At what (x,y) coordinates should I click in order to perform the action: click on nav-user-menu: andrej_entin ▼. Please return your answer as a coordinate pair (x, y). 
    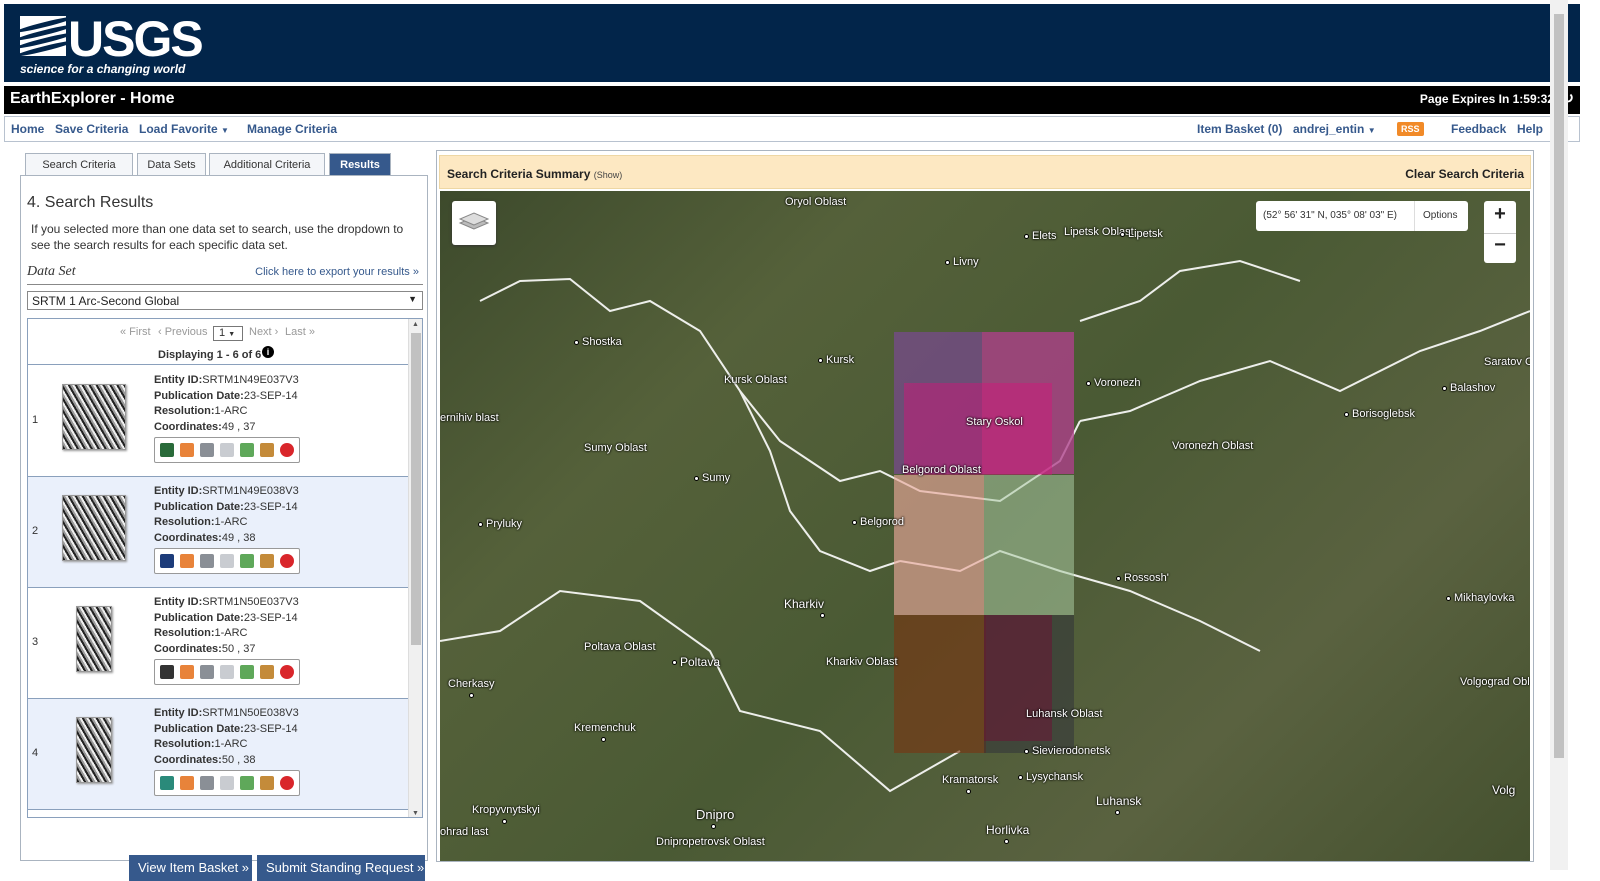
    Looking at the image, I should click on (1334, 129).